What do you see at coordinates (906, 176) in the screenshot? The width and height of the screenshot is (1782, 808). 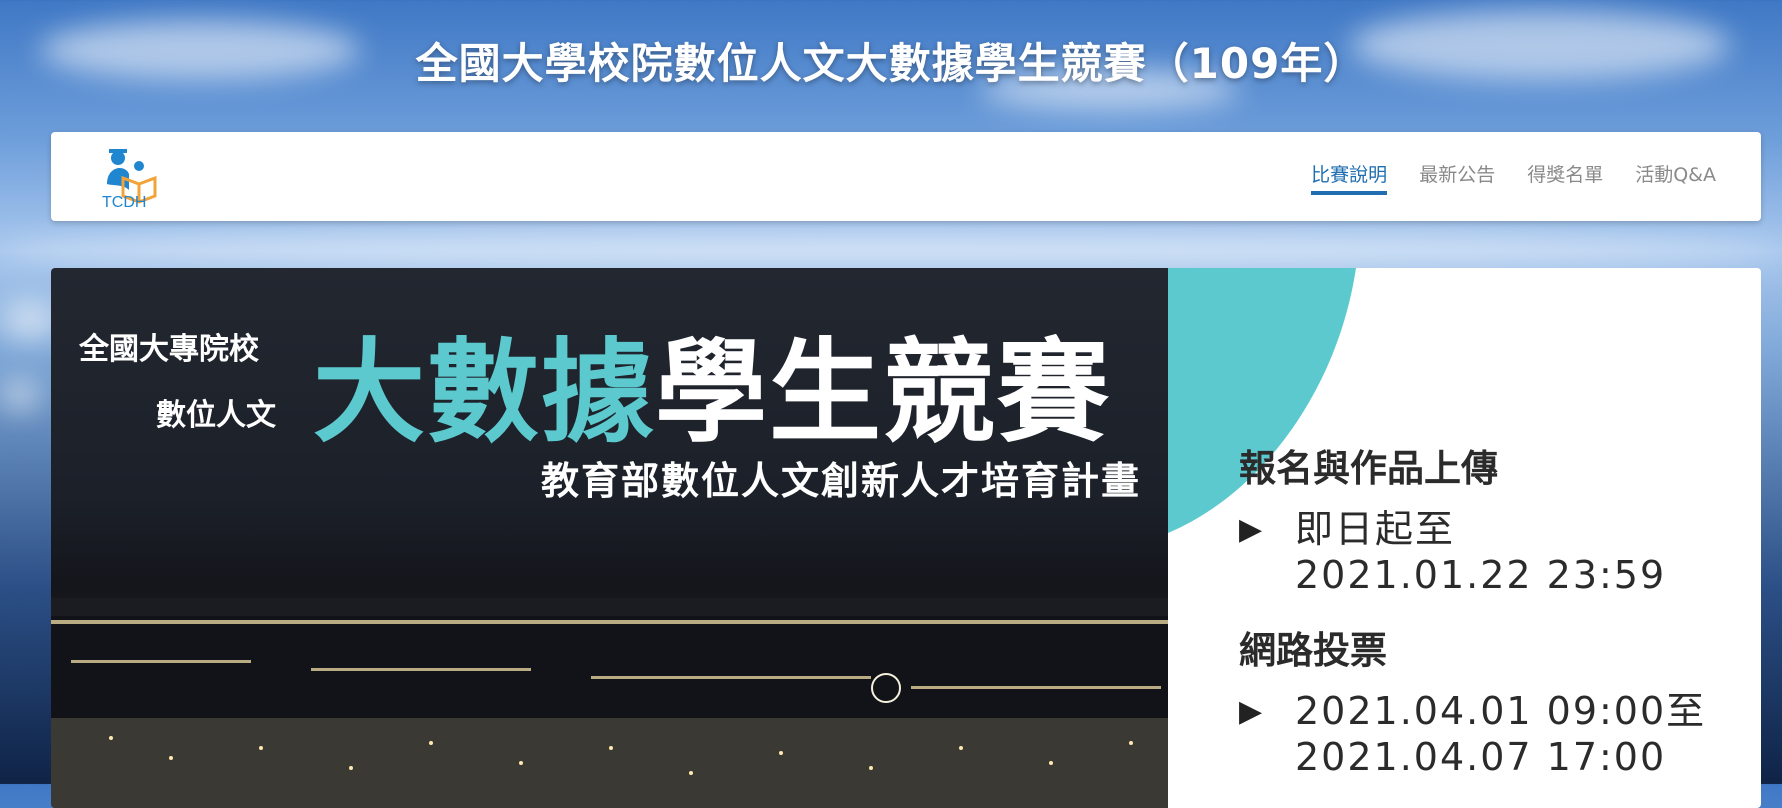 I see `top-navbar: TCDH 比賽說明 最新公告 得獎名單 活動Q&A` at bounding box center [906, 176].